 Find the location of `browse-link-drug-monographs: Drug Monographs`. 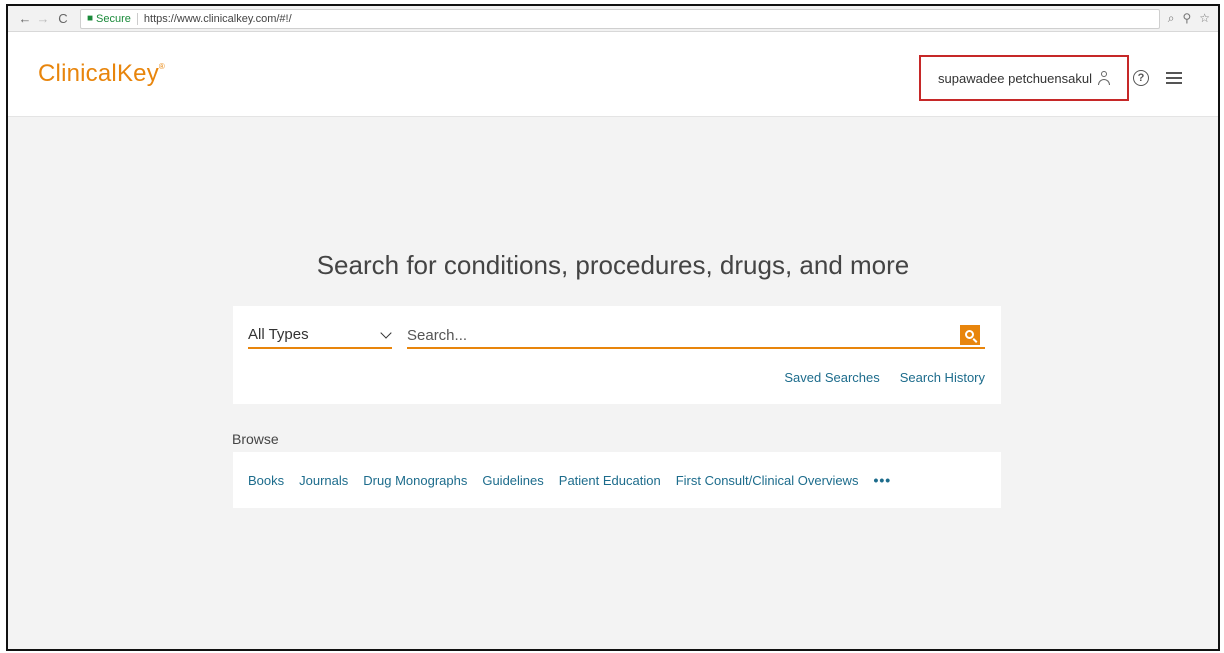

browse-link-drug-monographs: Drug Monographs is located at coordinates (415, 480).